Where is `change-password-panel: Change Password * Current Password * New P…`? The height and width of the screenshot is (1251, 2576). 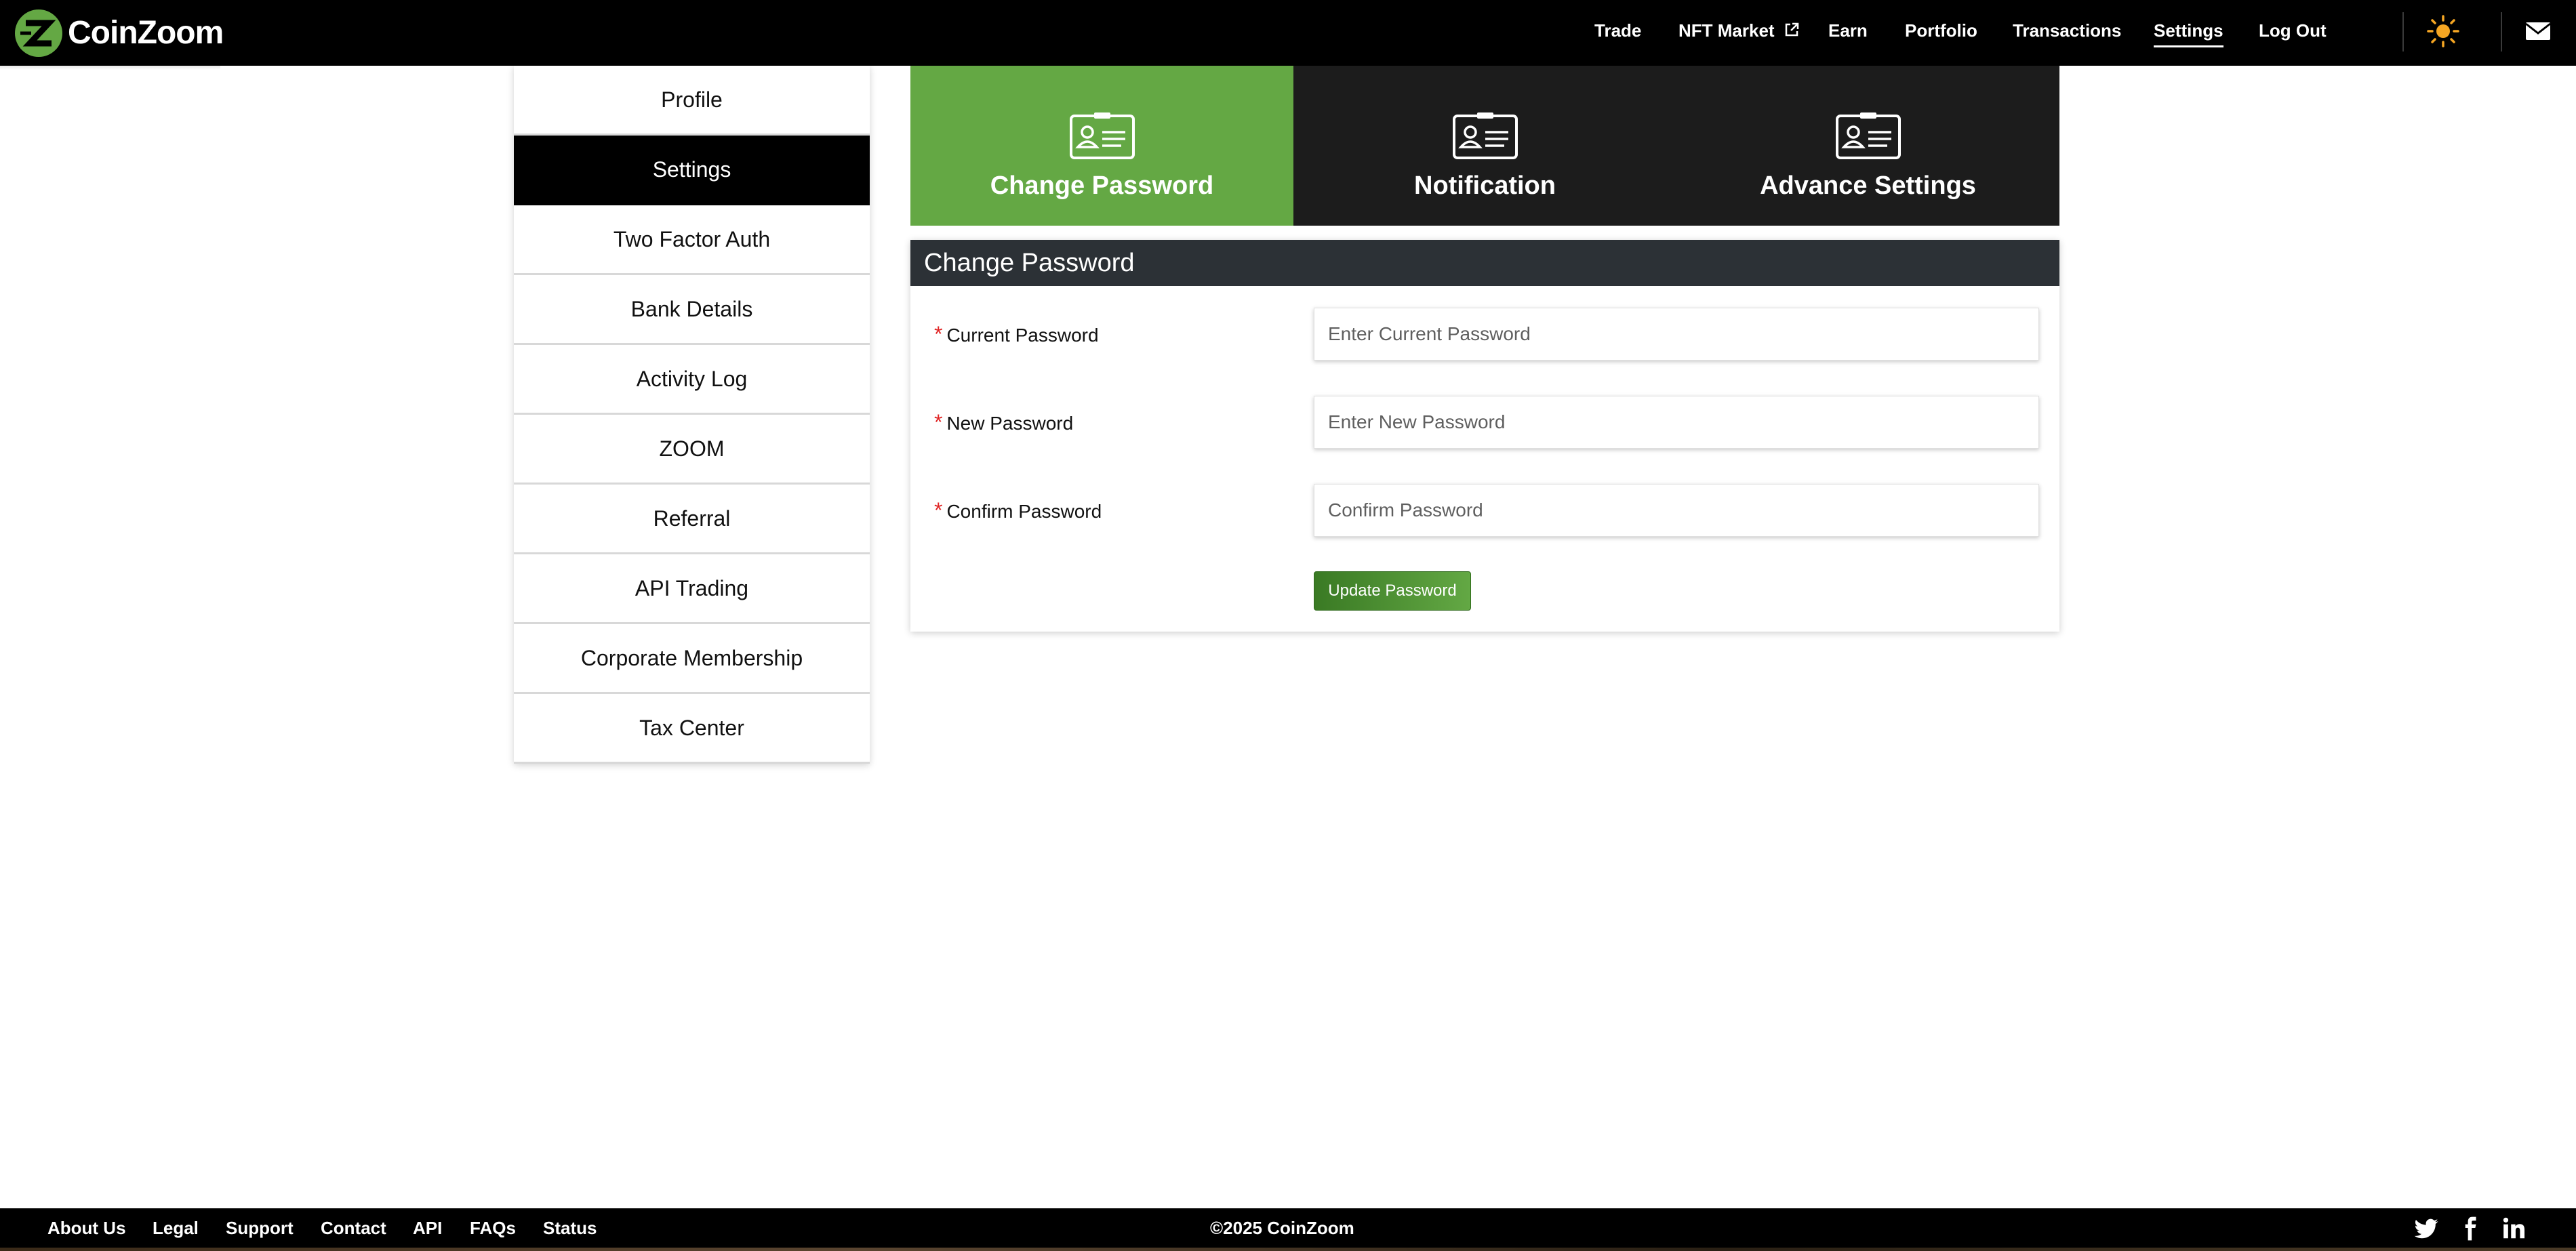 change-password-panel: Change Password * Current Password * New P… is located at coordinates (1484, 436).